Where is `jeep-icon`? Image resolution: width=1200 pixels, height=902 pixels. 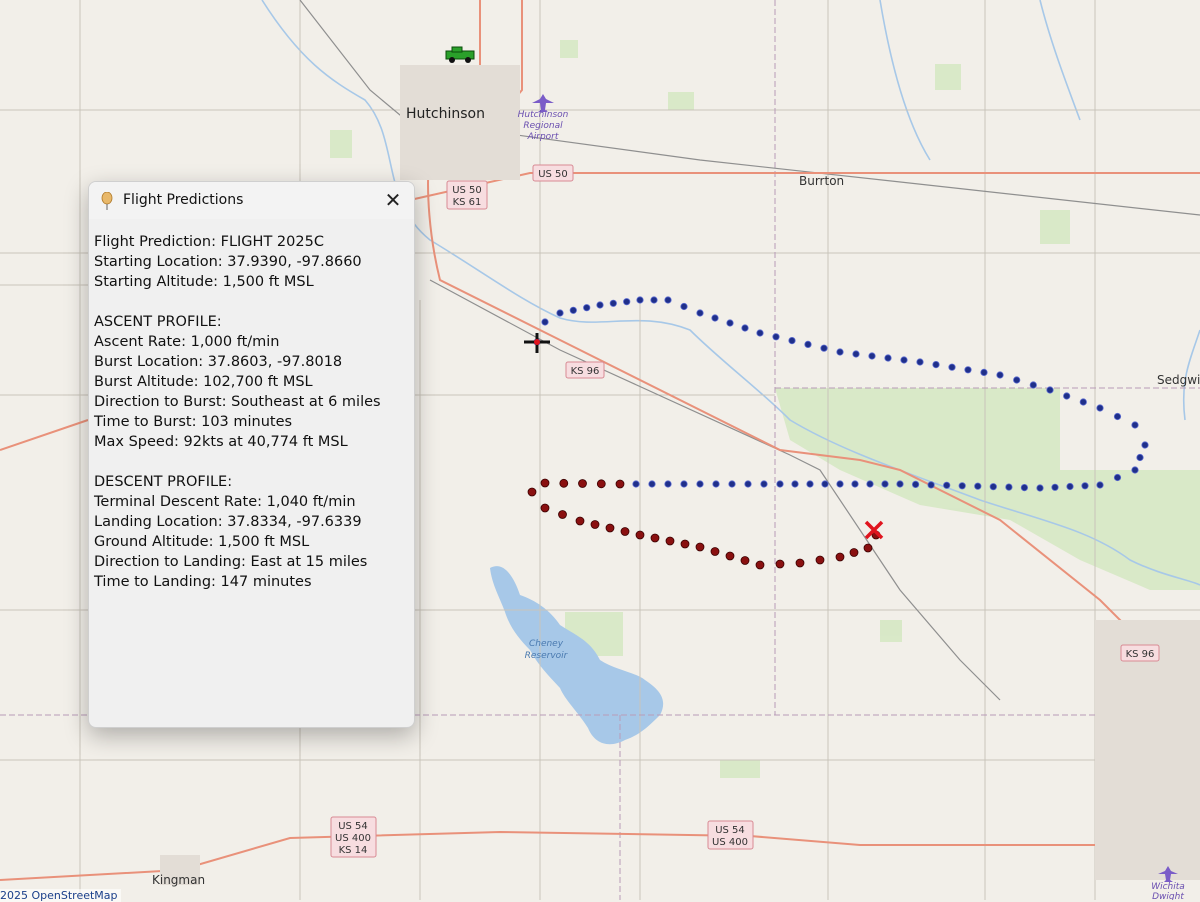
jeep-icon is located at coordinates (460, 54).